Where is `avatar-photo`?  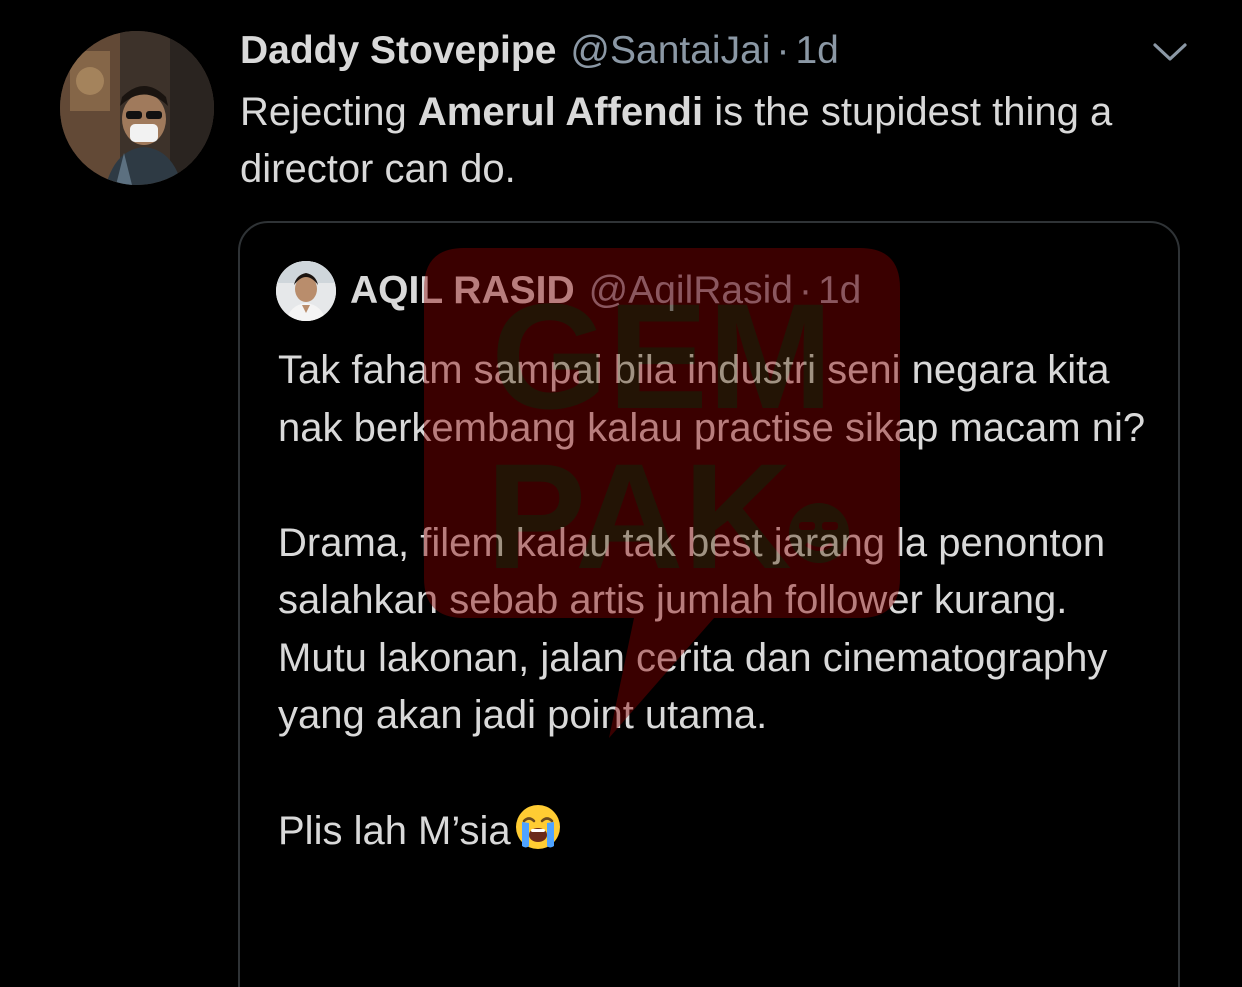
avatar-photo is located at coordinates (137, 108).